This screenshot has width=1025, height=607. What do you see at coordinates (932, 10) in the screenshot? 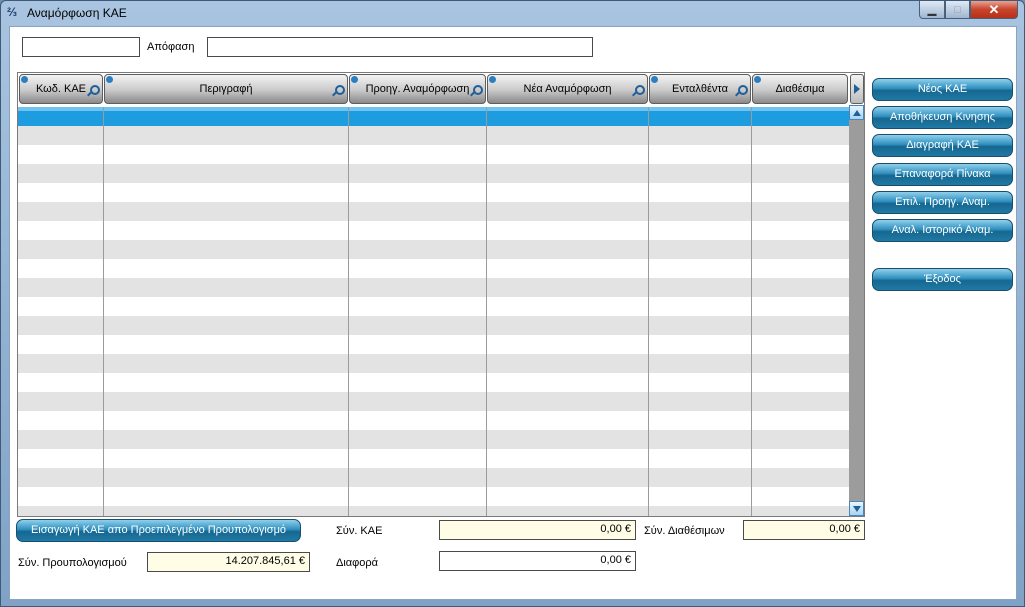
I see `minimize-button: ▁` at bounding box center [932, 10].